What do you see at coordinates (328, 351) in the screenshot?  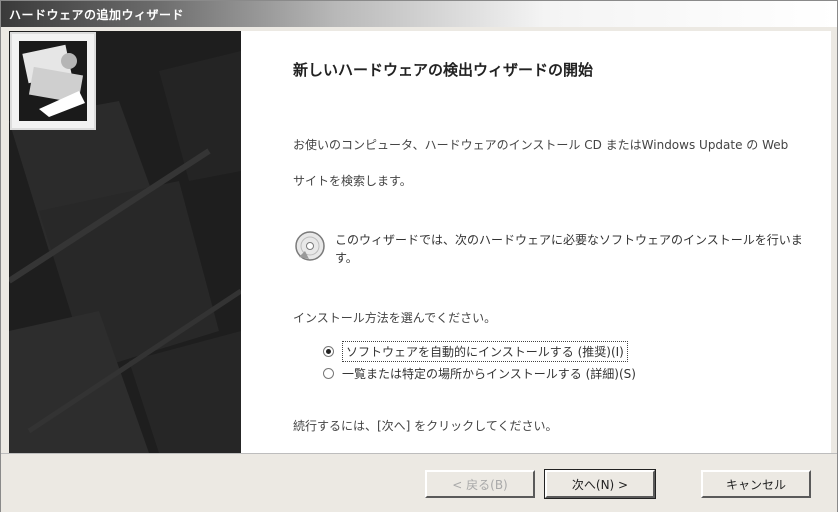 I see `radio-auto-install` at bounding box center [328, 351].